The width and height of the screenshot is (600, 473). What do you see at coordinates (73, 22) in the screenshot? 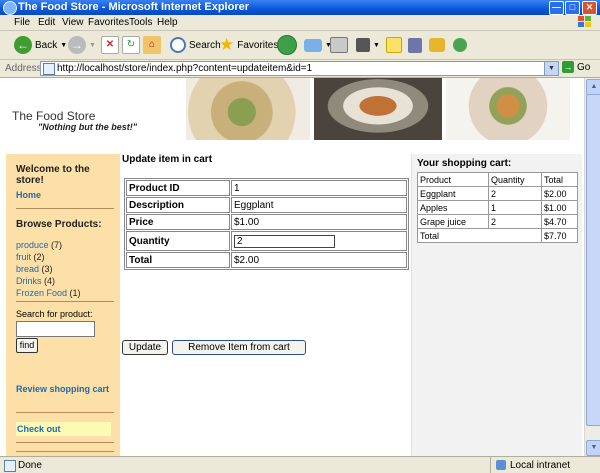
I see `menu-view: View` at bounding box center [73, 22].